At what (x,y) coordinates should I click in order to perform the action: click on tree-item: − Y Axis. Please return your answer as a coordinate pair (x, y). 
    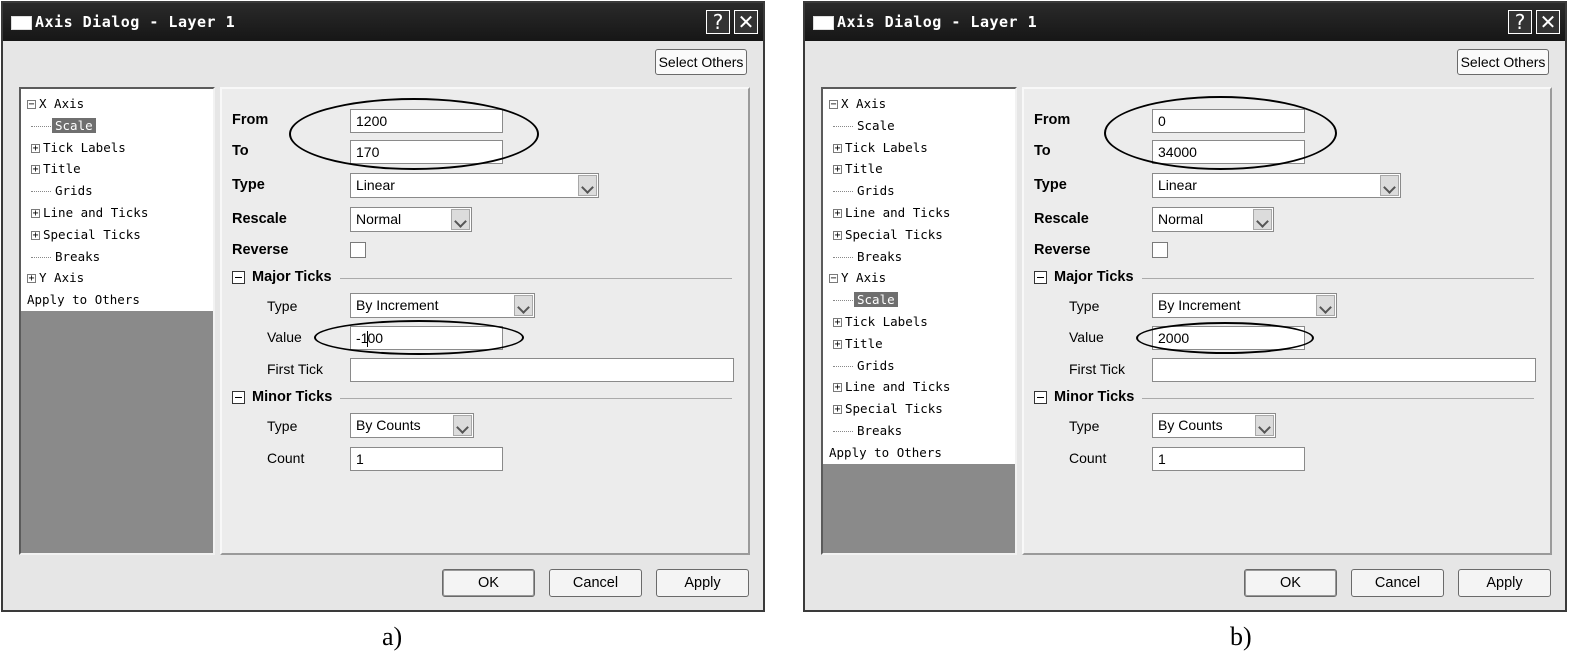
    Looking at the image, I should click on (919, 278).